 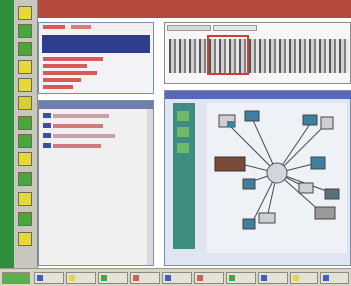 I want to click on selection-marker, so click(x=228, y=55).